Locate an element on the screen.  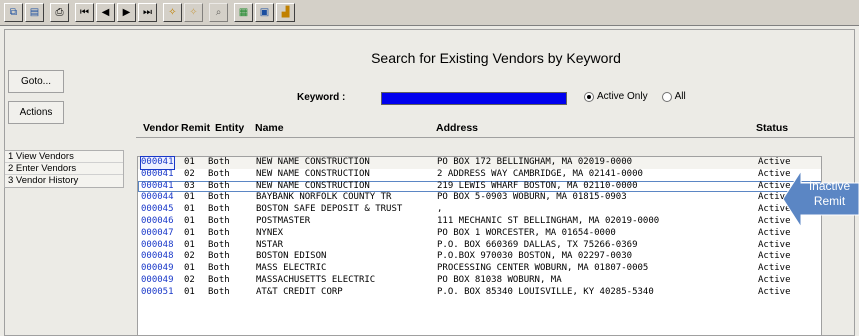
header-name: Name is located at coordinates (269, 128).